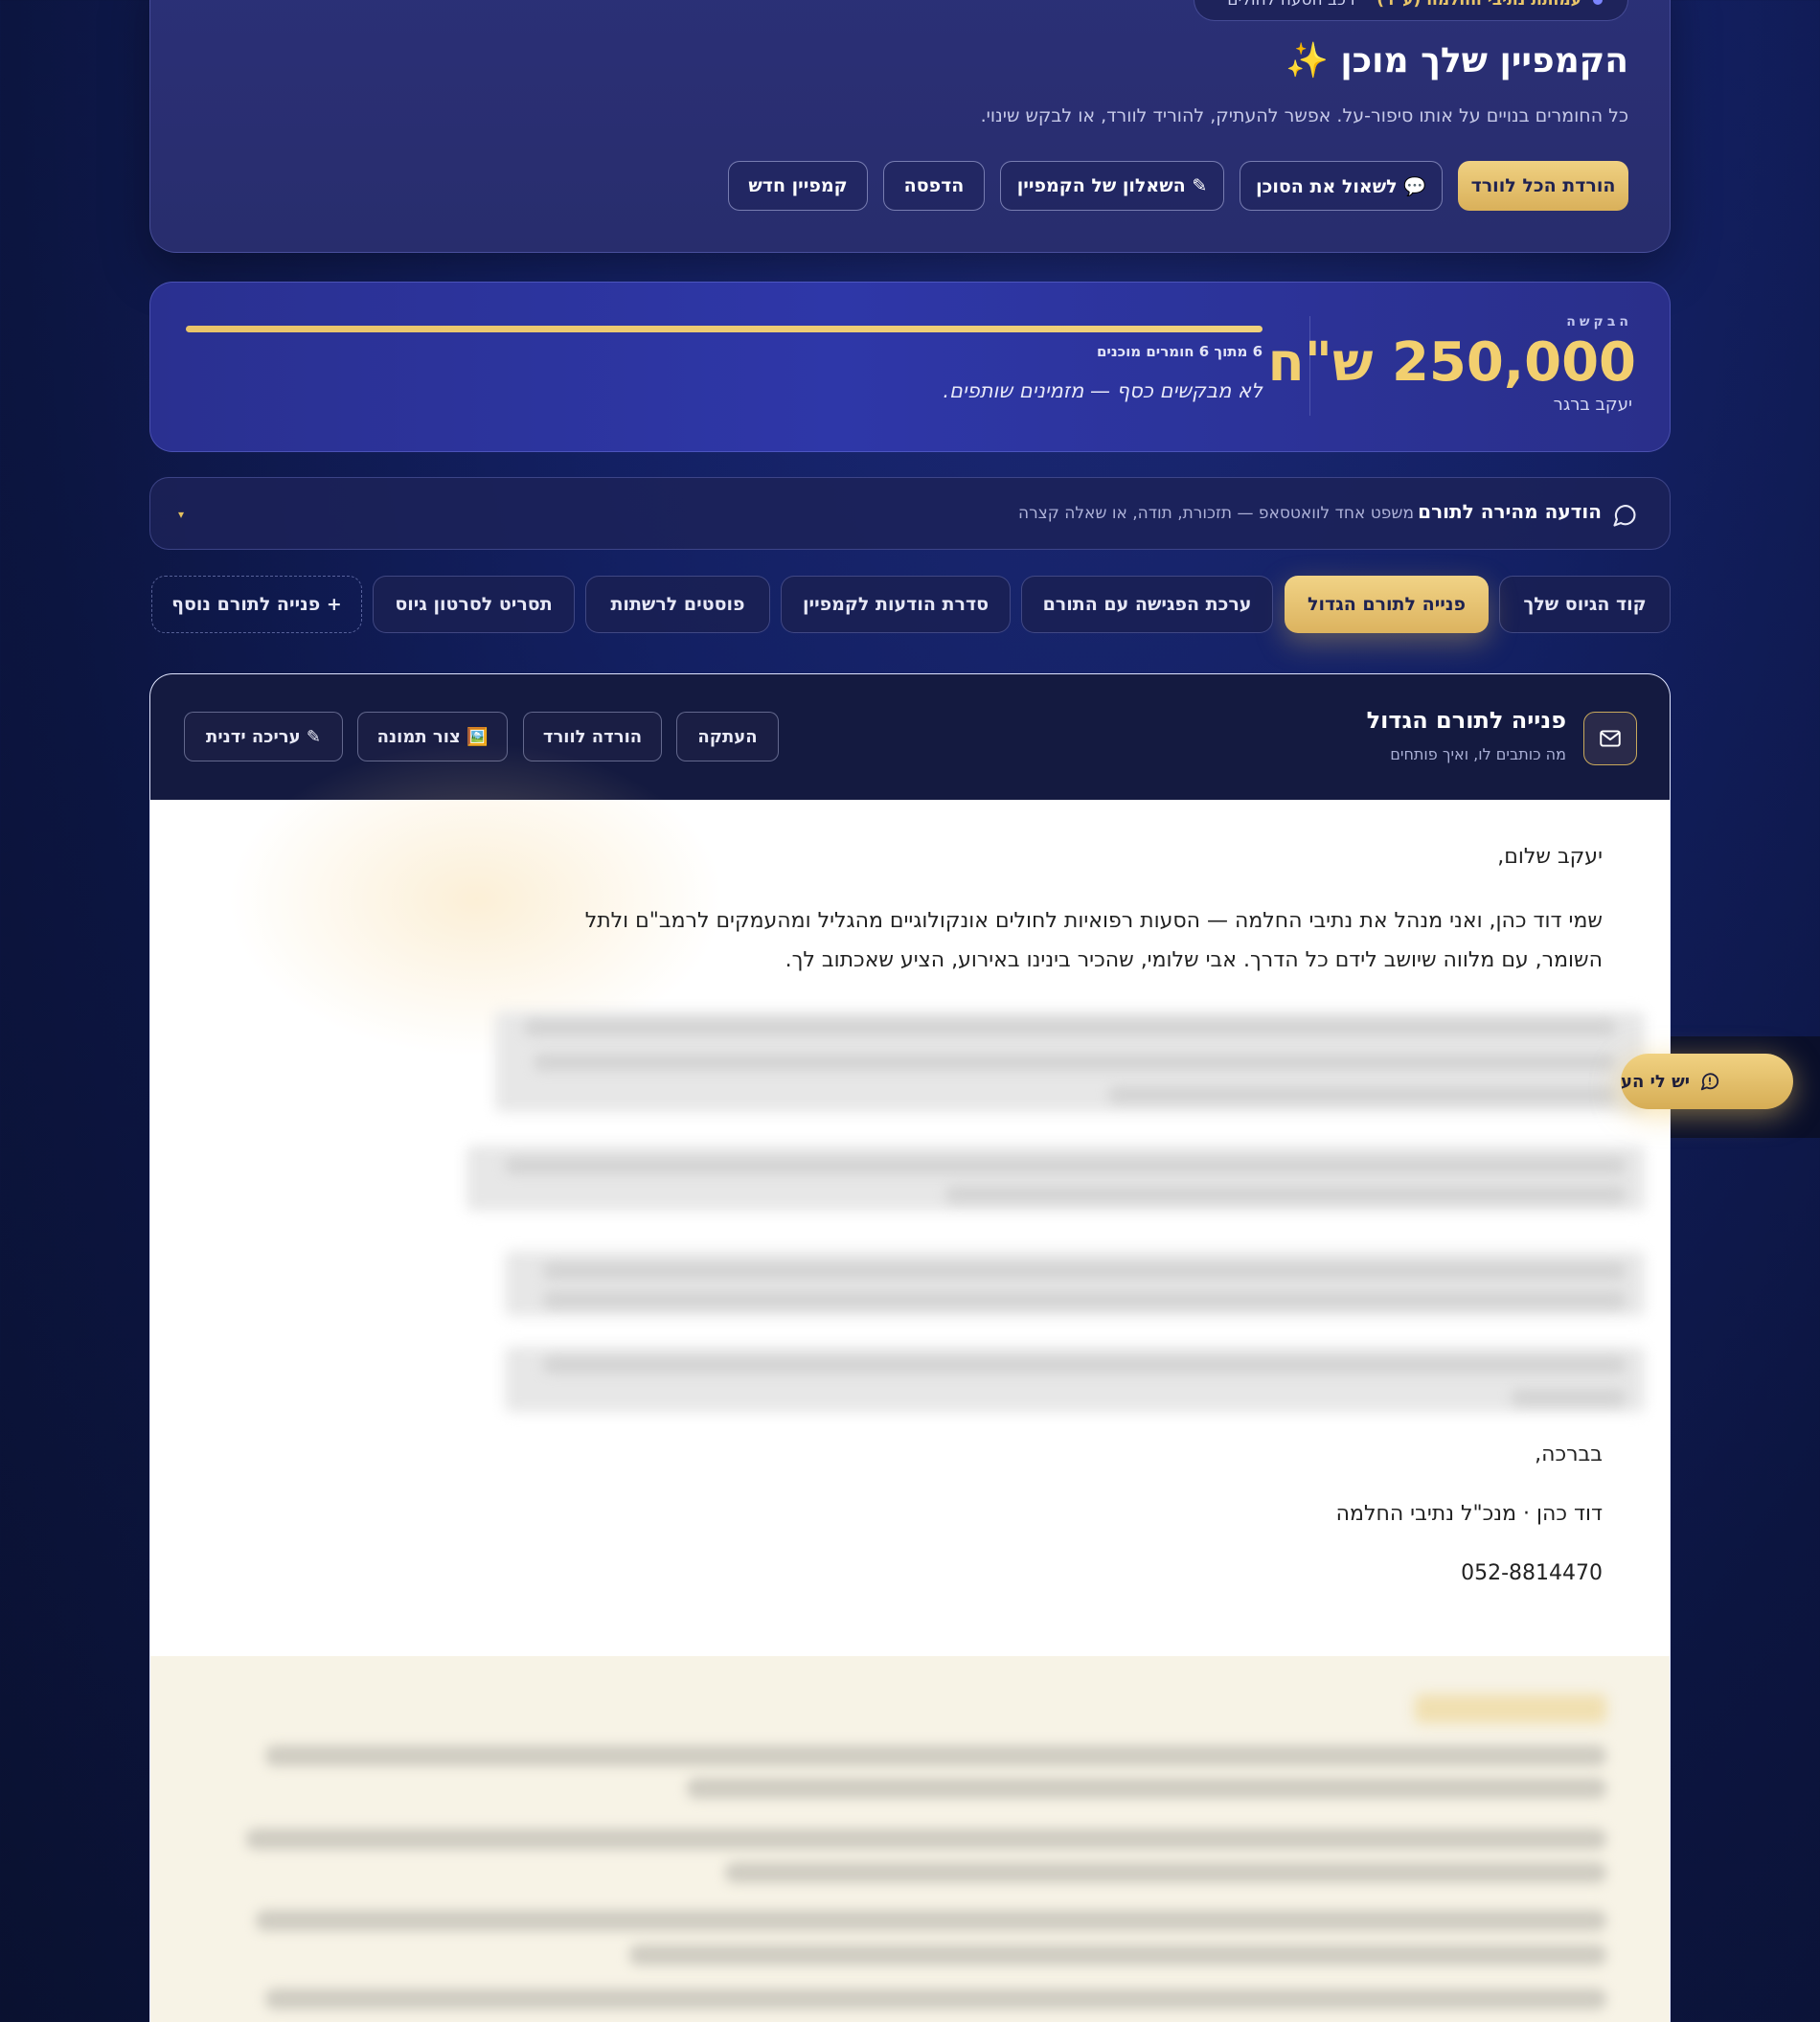 Image resolution: width=1820 pixels, height=2022 pixels. Describe the element at coordinates (1610, 738) in the screenshot. I see `envelope-icon` at that location.